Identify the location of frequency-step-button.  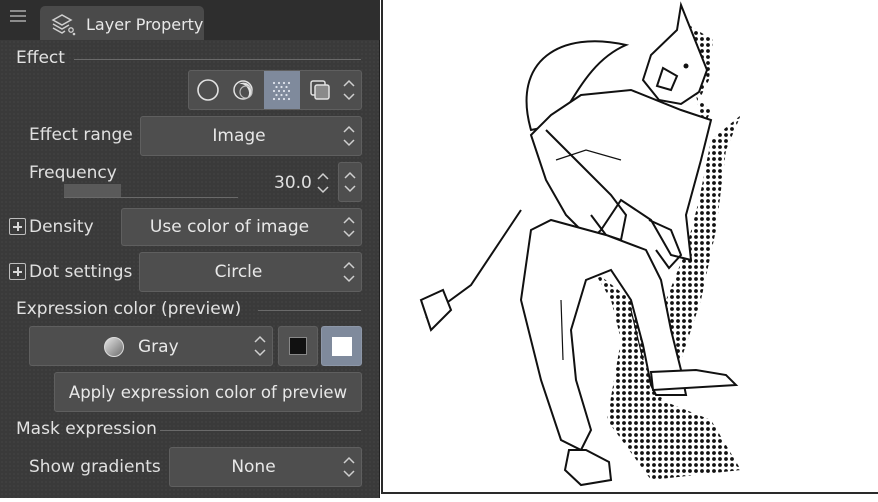
(350, 182).